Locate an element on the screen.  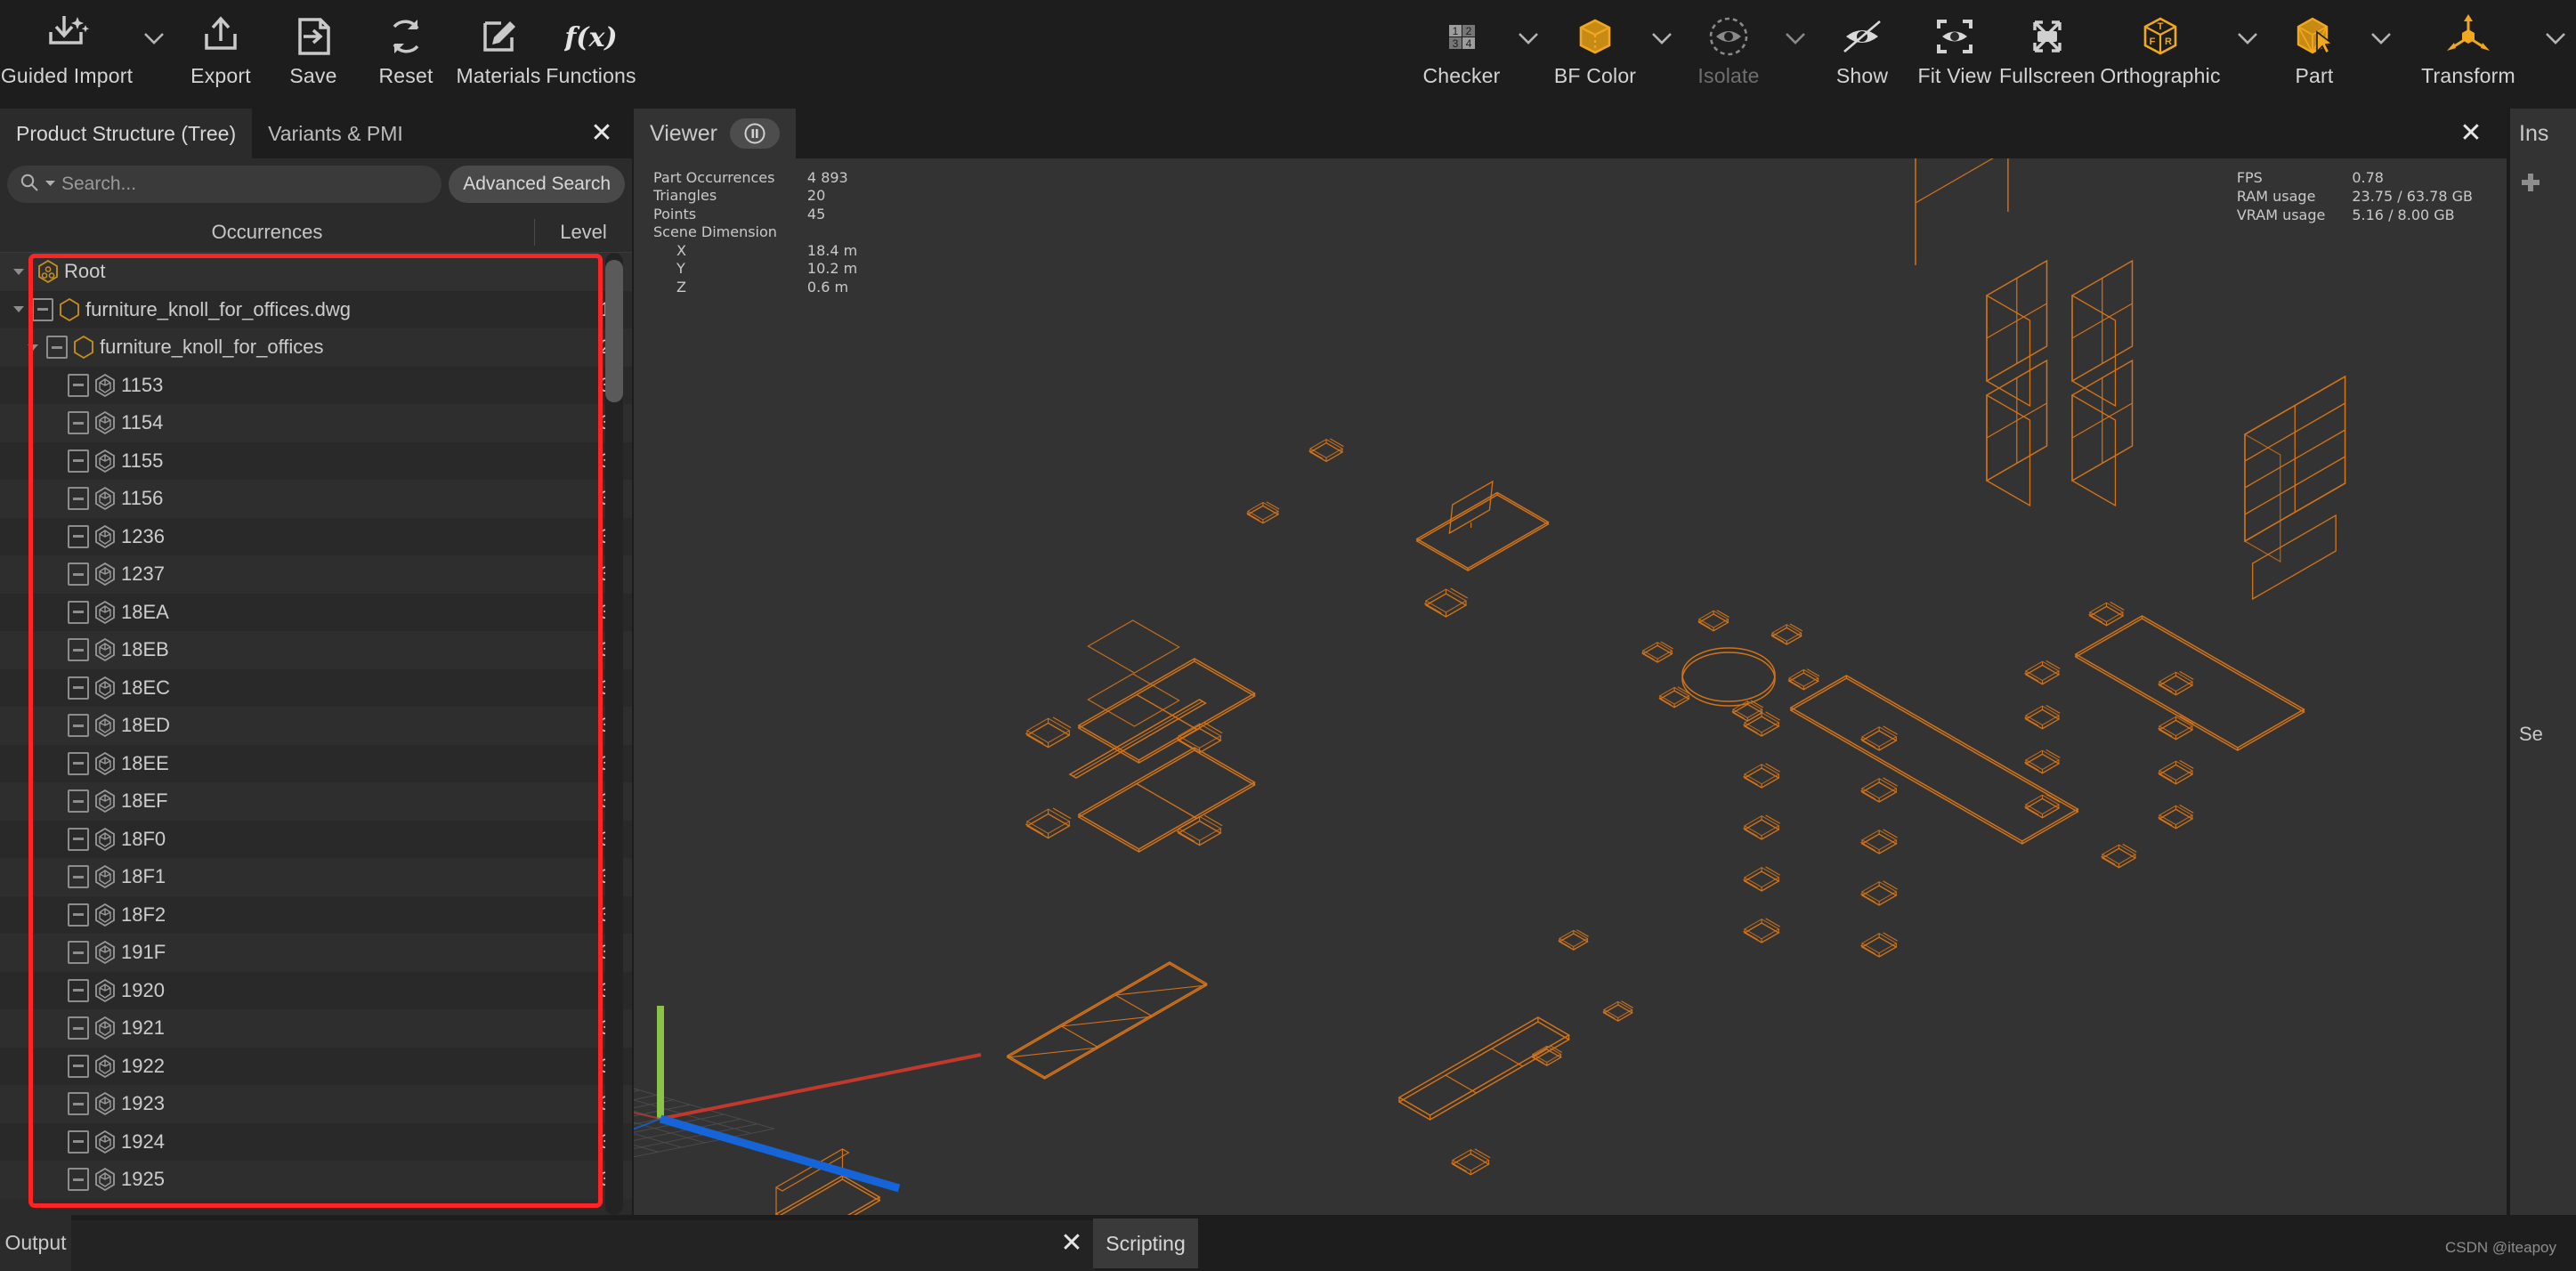
watermark: CSDN @iteapoy is located at coordinates (2500, 1247).